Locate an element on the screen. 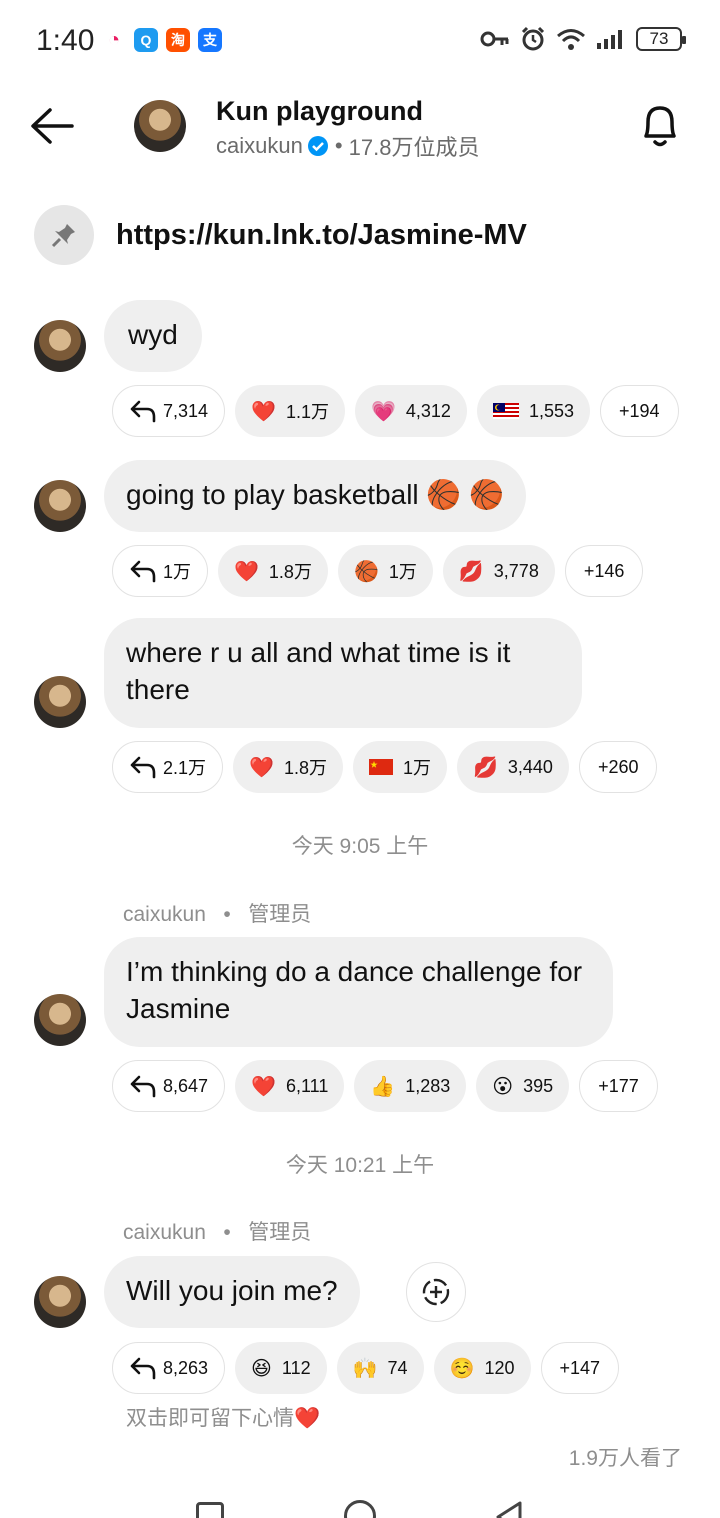  reaction-chip: 🏀 1万 is located at coordinates (385, 571).